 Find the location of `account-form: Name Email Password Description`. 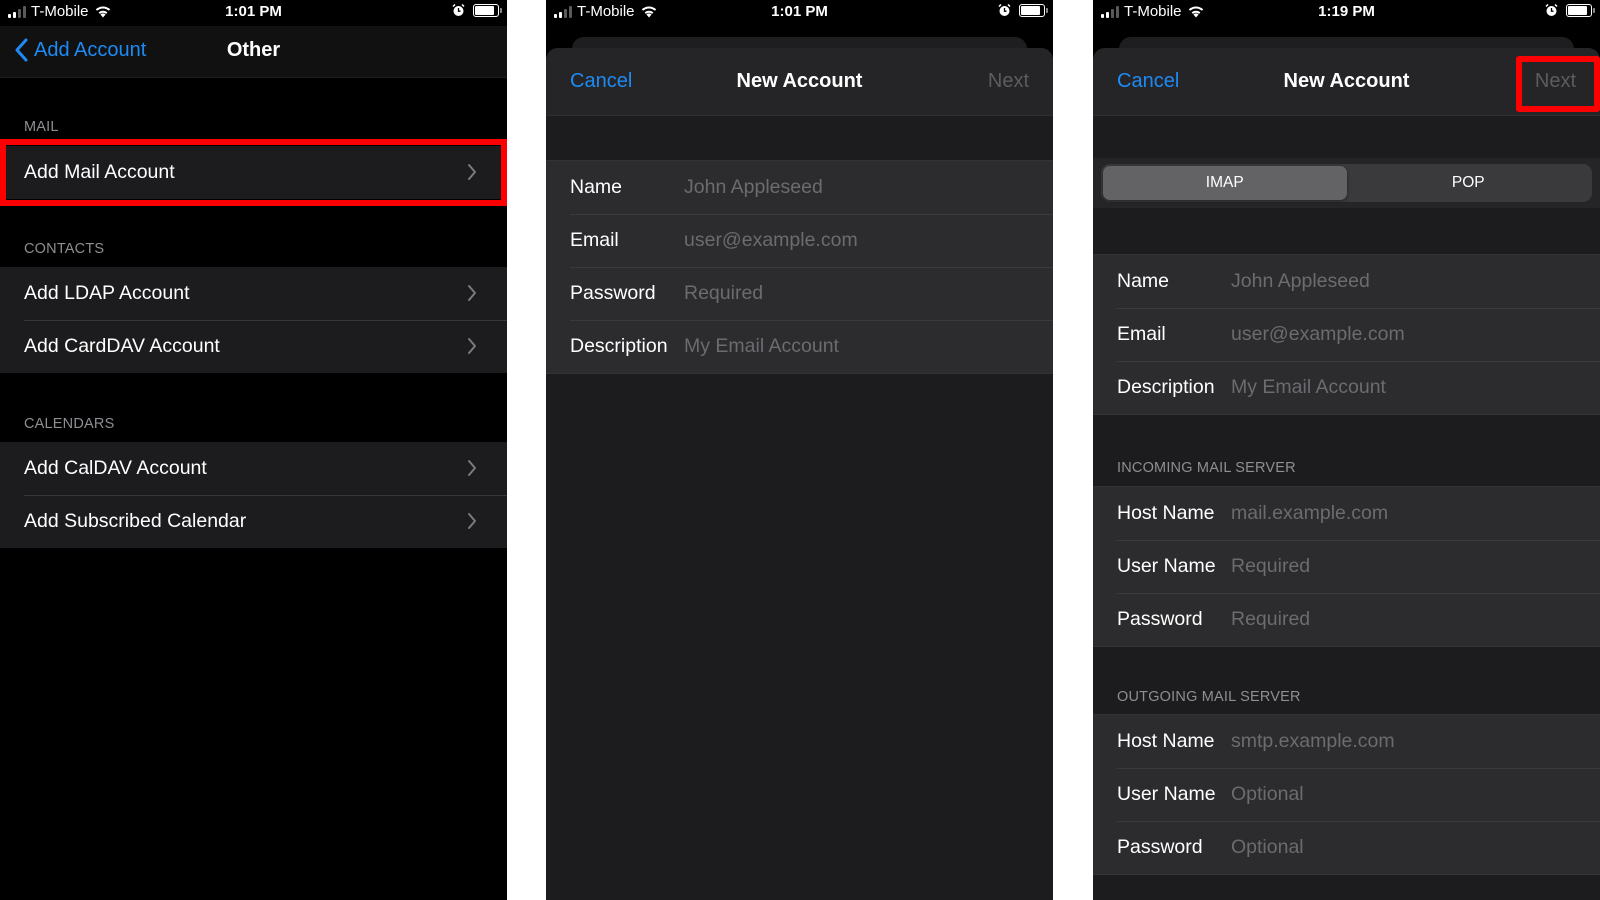

account-form: Name Email Password Description is located at coordinates (799, 267).